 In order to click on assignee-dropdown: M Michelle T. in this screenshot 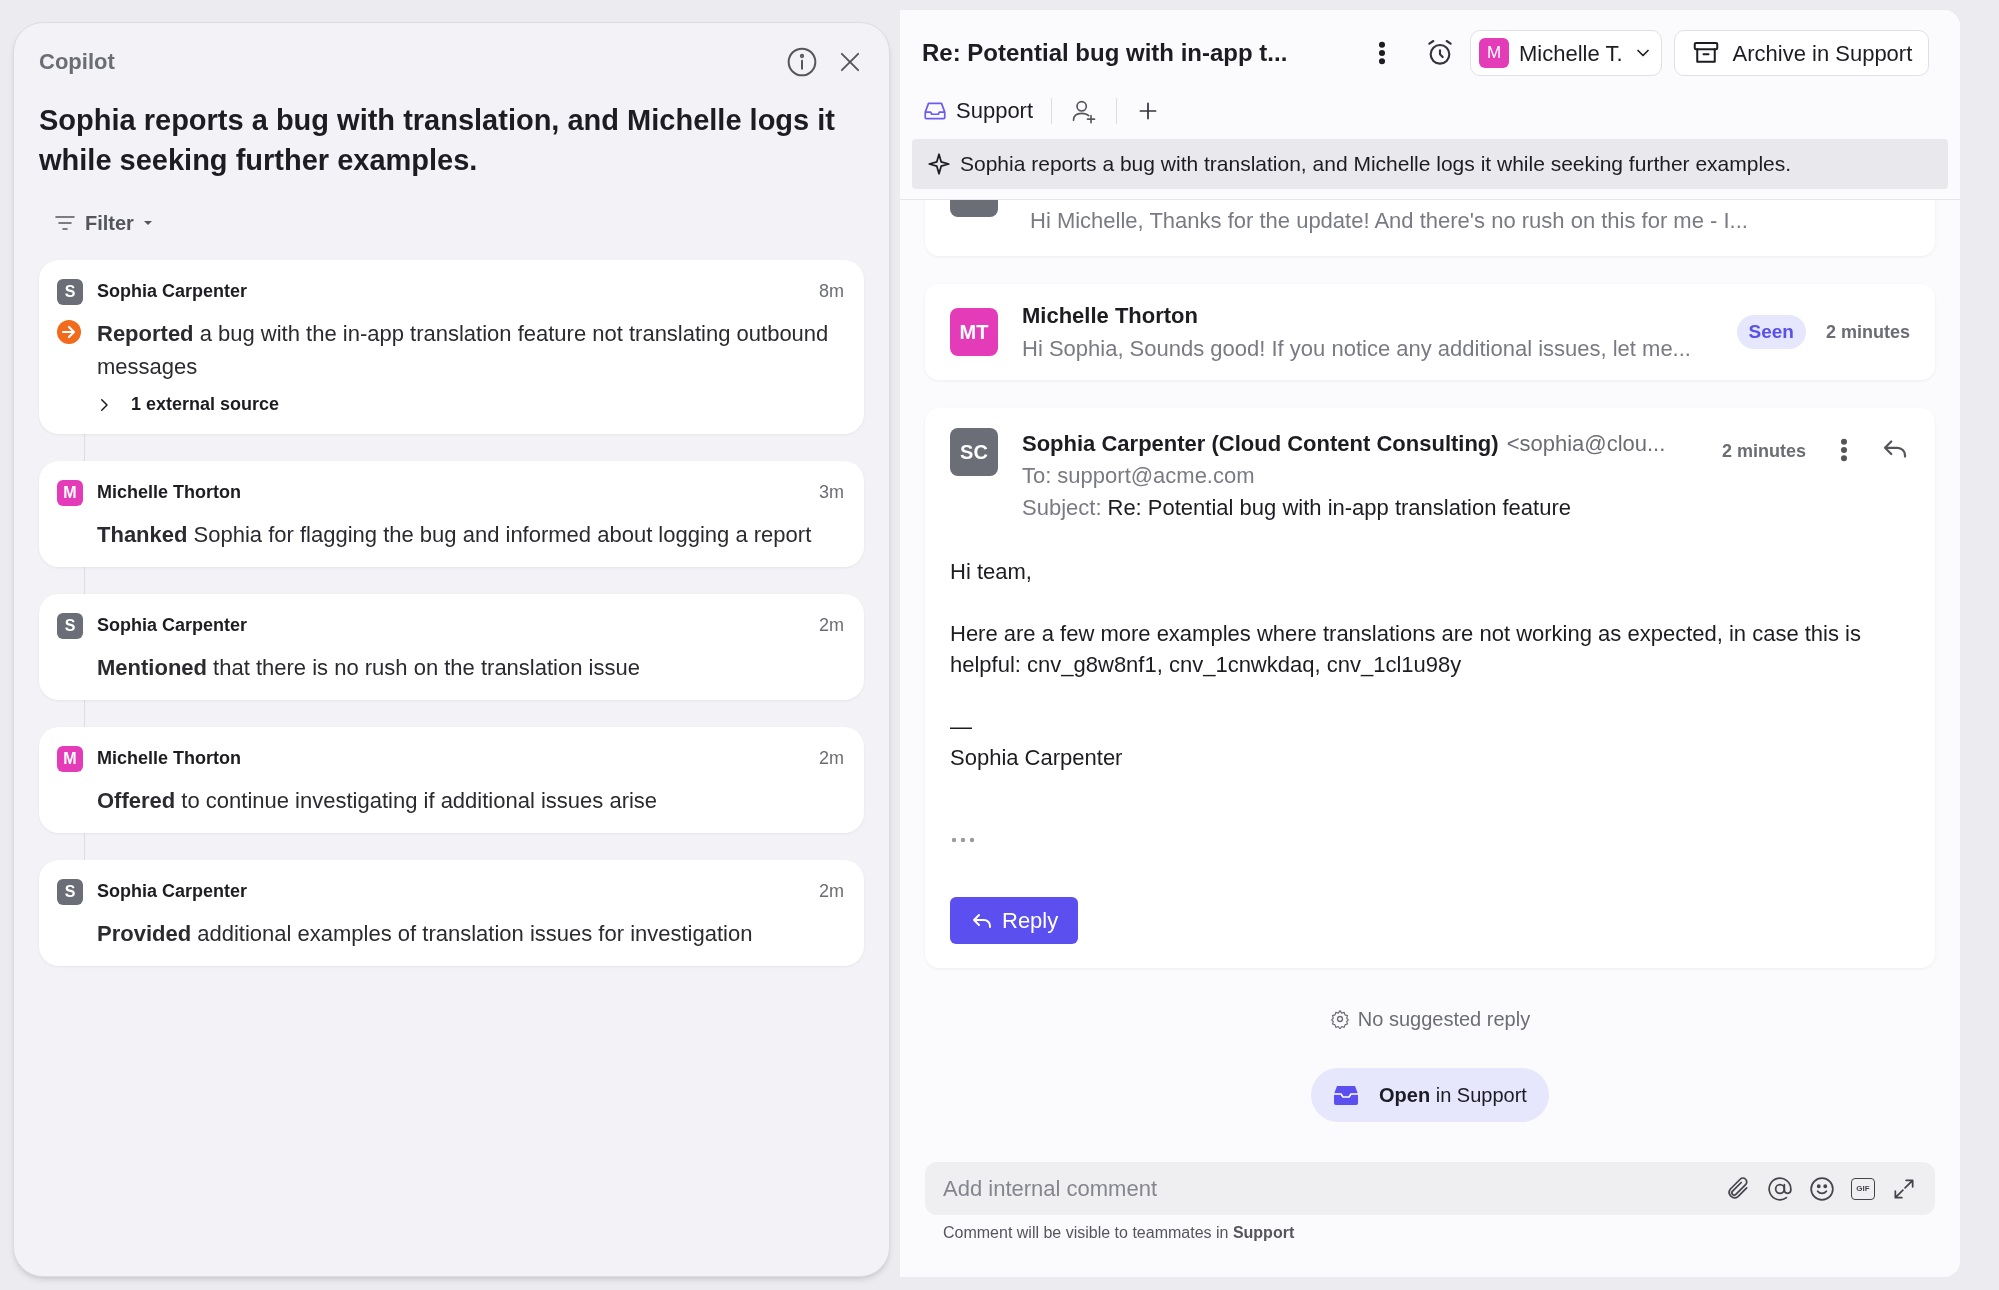, I will do `click(1566, 53)`.